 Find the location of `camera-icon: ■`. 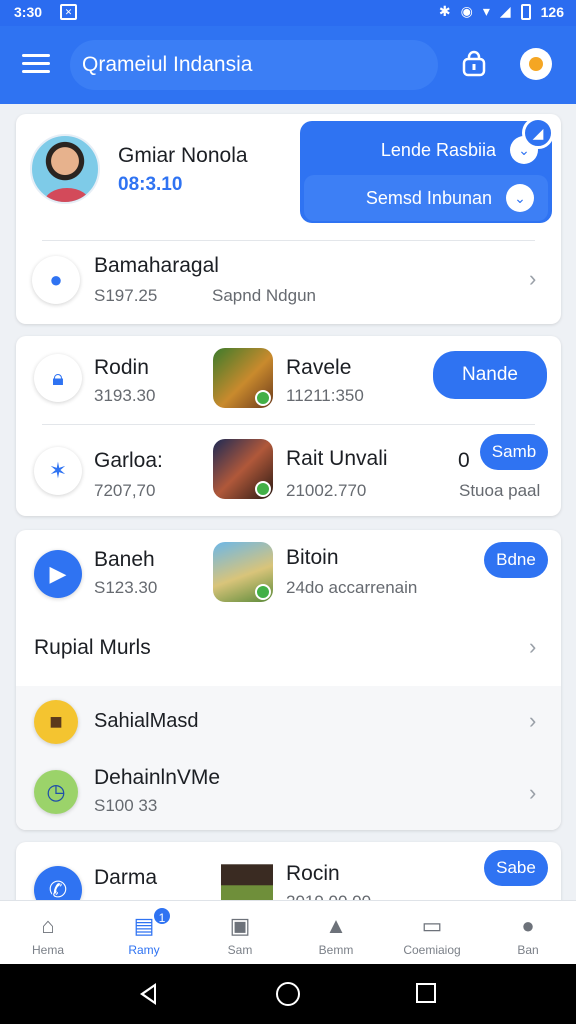

camera-icon: ■ is located at coordinates (56, 722).